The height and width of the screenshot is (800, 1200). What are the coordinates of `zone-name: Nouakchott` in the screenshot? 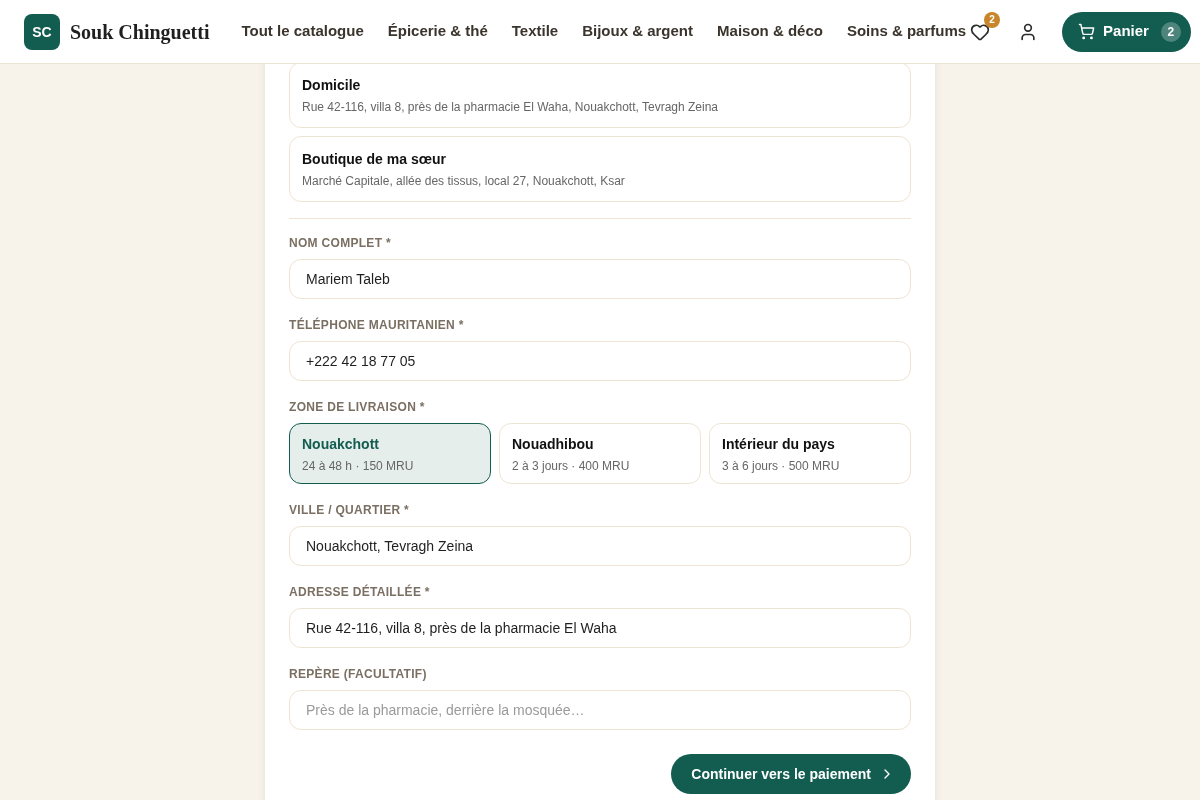 It's located at (340, 444).